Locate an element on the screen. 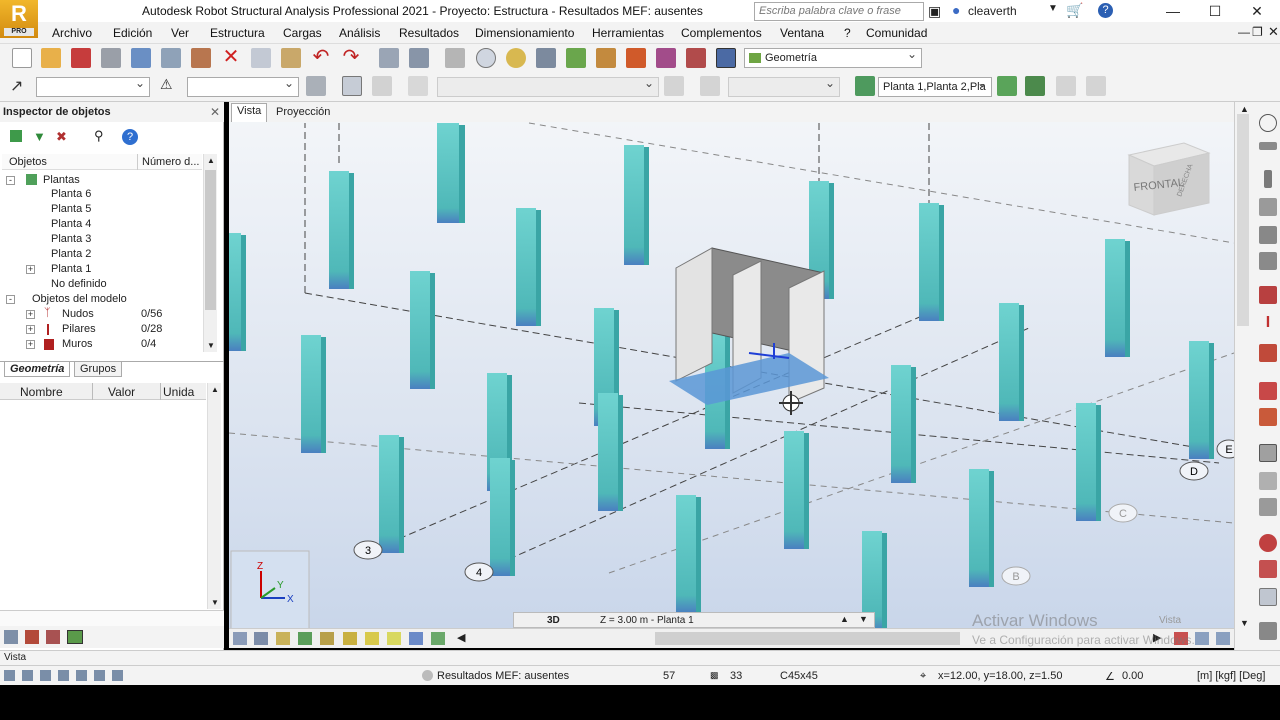  open-folder-icon is located at coordinates (51, 58).